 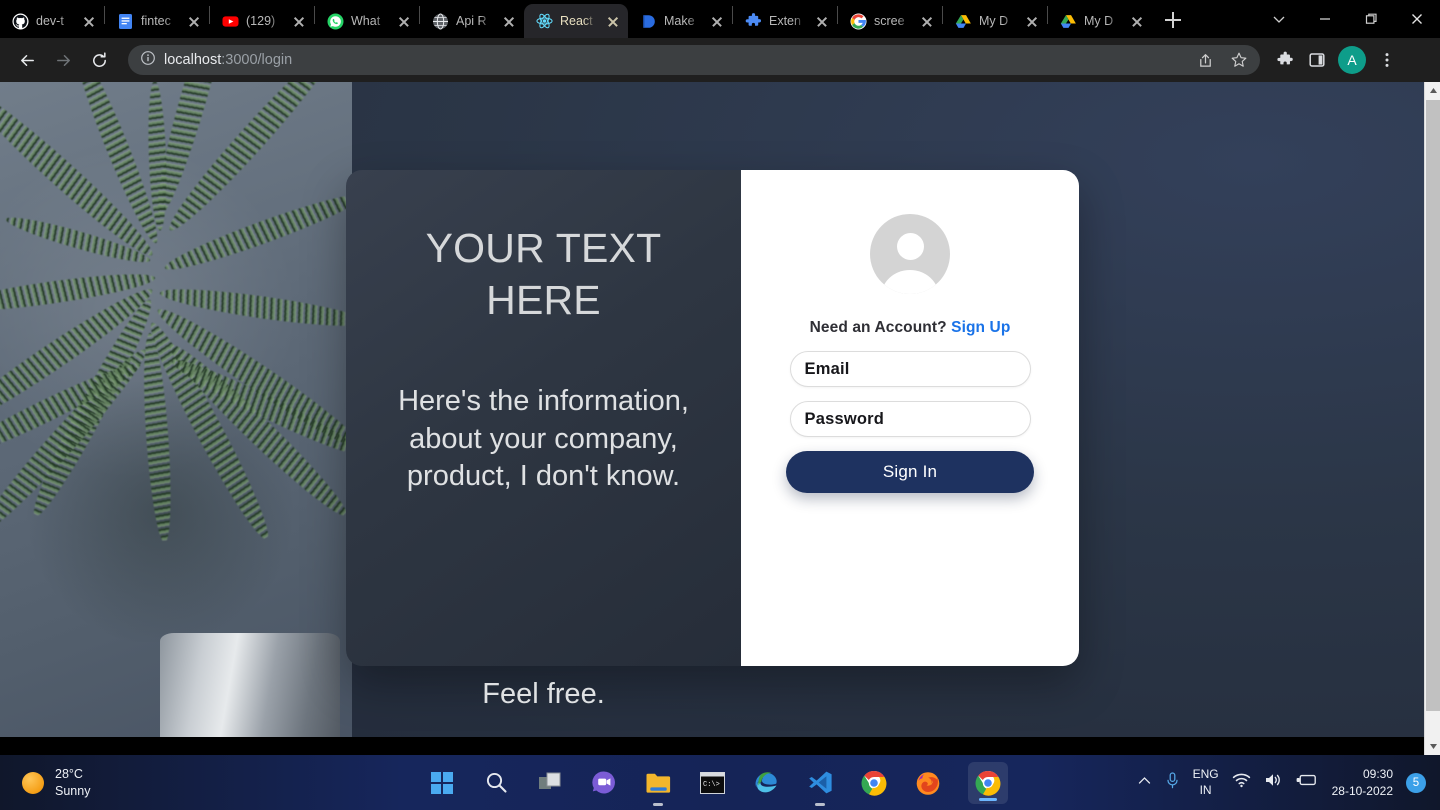 What do you see at coordinates (988, 782) in the screenshot?
I see `chrome-active-icon` at bounding box center [988, 782].